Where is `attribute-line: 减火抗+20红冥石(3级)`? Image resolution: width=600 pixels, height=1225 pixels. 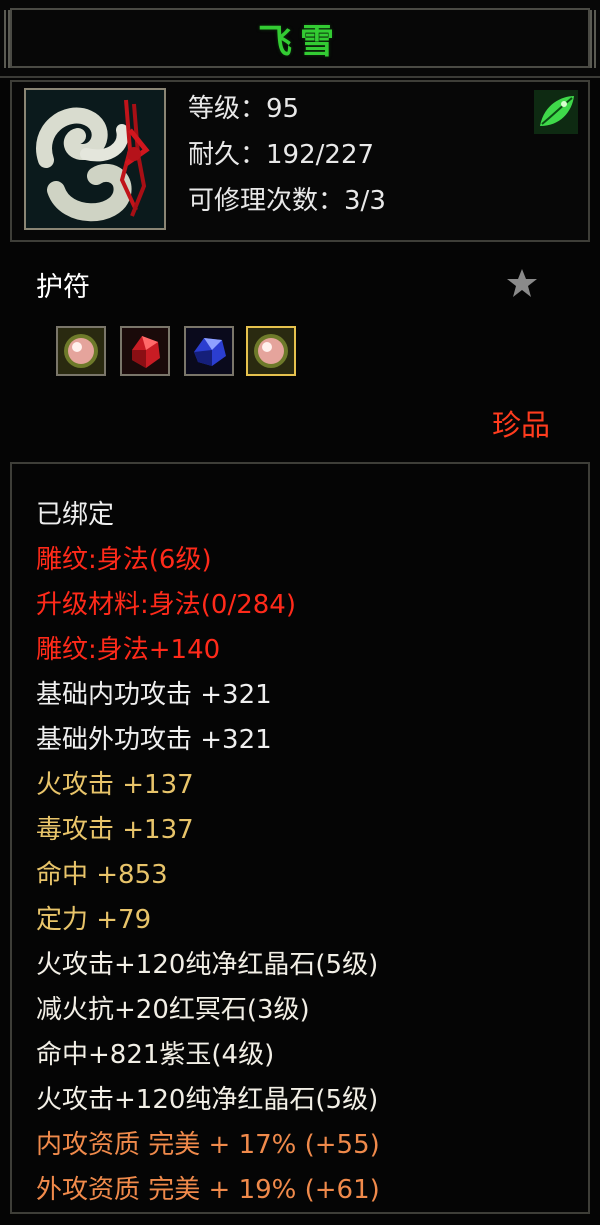 attribute-line: 减火抗+20红冥石(3级) is located at coordinates (173, 1010).